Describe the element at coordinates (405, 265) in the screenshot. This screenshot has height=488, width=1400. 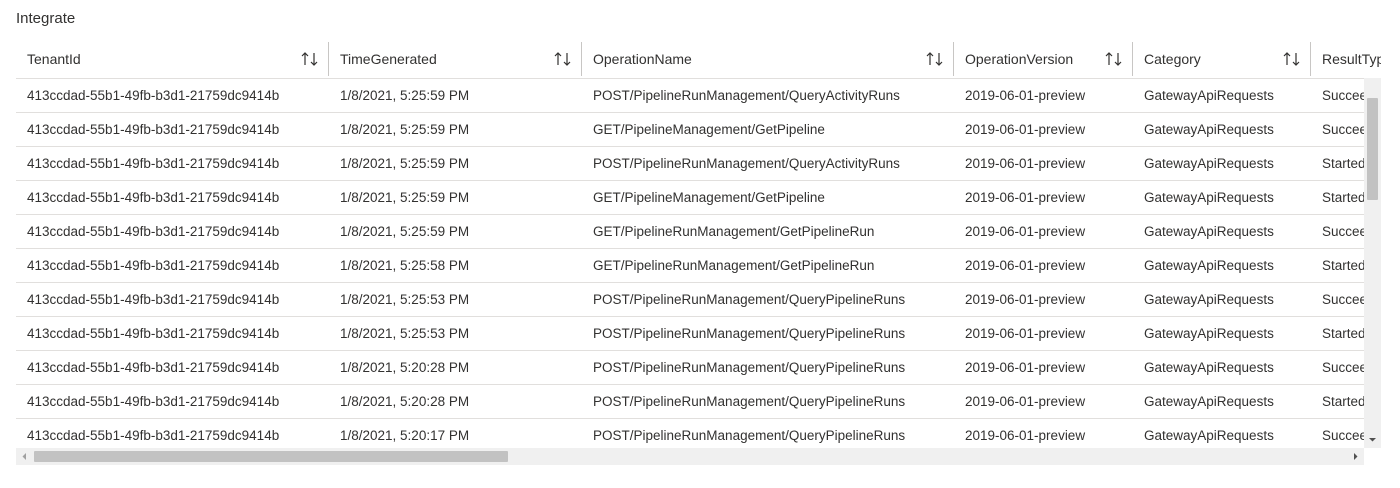
I see `cell-timegenerated: 1/8/2021, 5:25:58 PM` at that location.